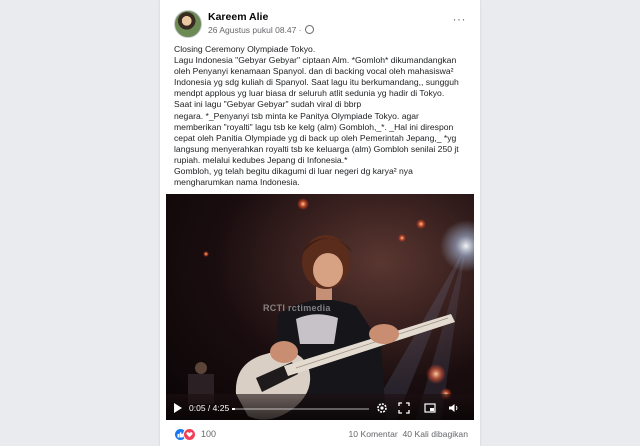 This screenshot has width=640, height=446. I want to click on current-time: 0:05, so click(197, 408).